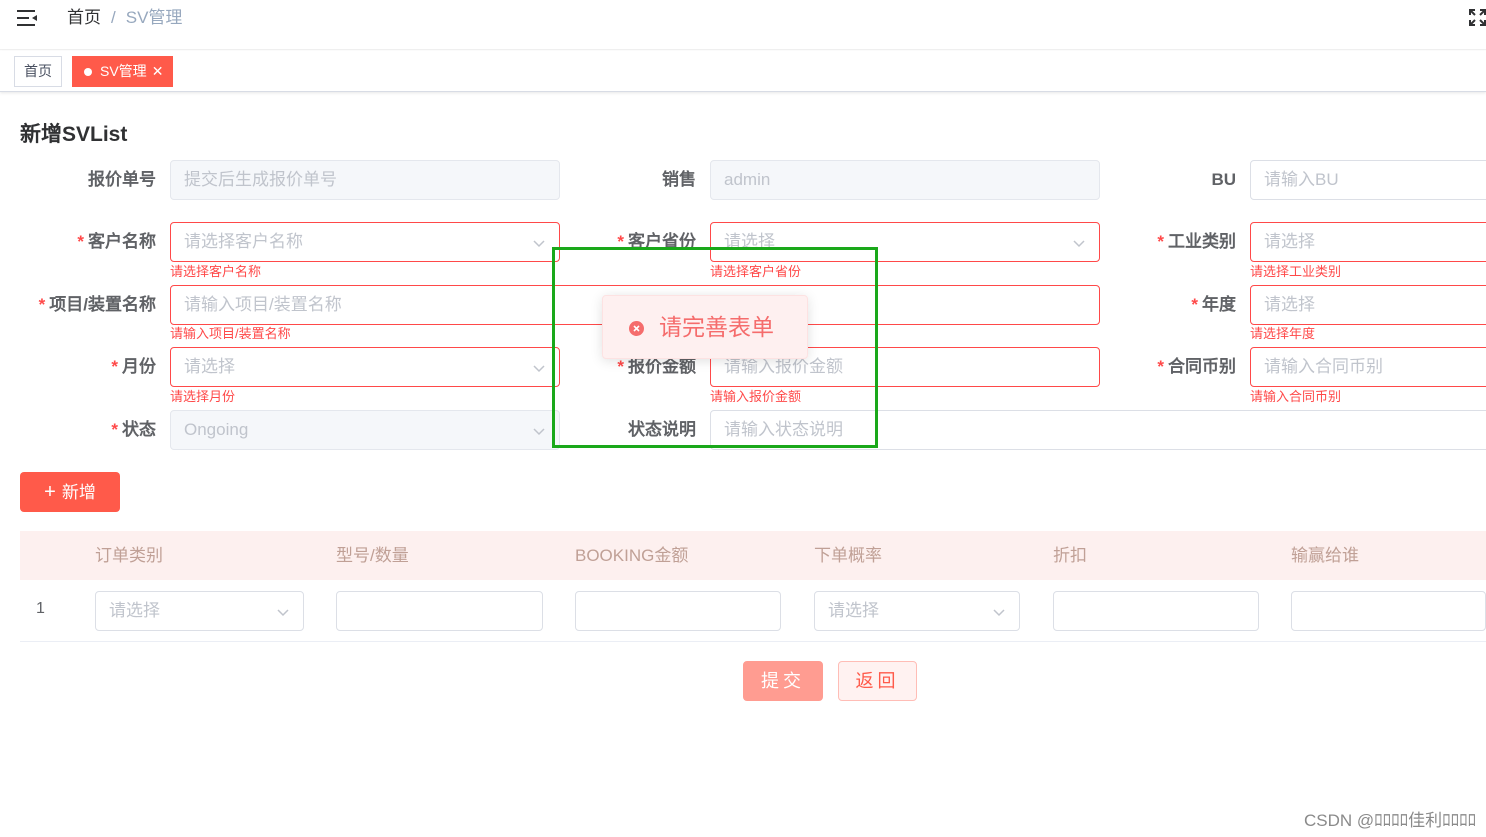 The image size is (1486, 837). What do you see at coordinates (632, 555) in the screenshot?
I see `column-header: BOOKING金额` at bounding box center [632, 555].